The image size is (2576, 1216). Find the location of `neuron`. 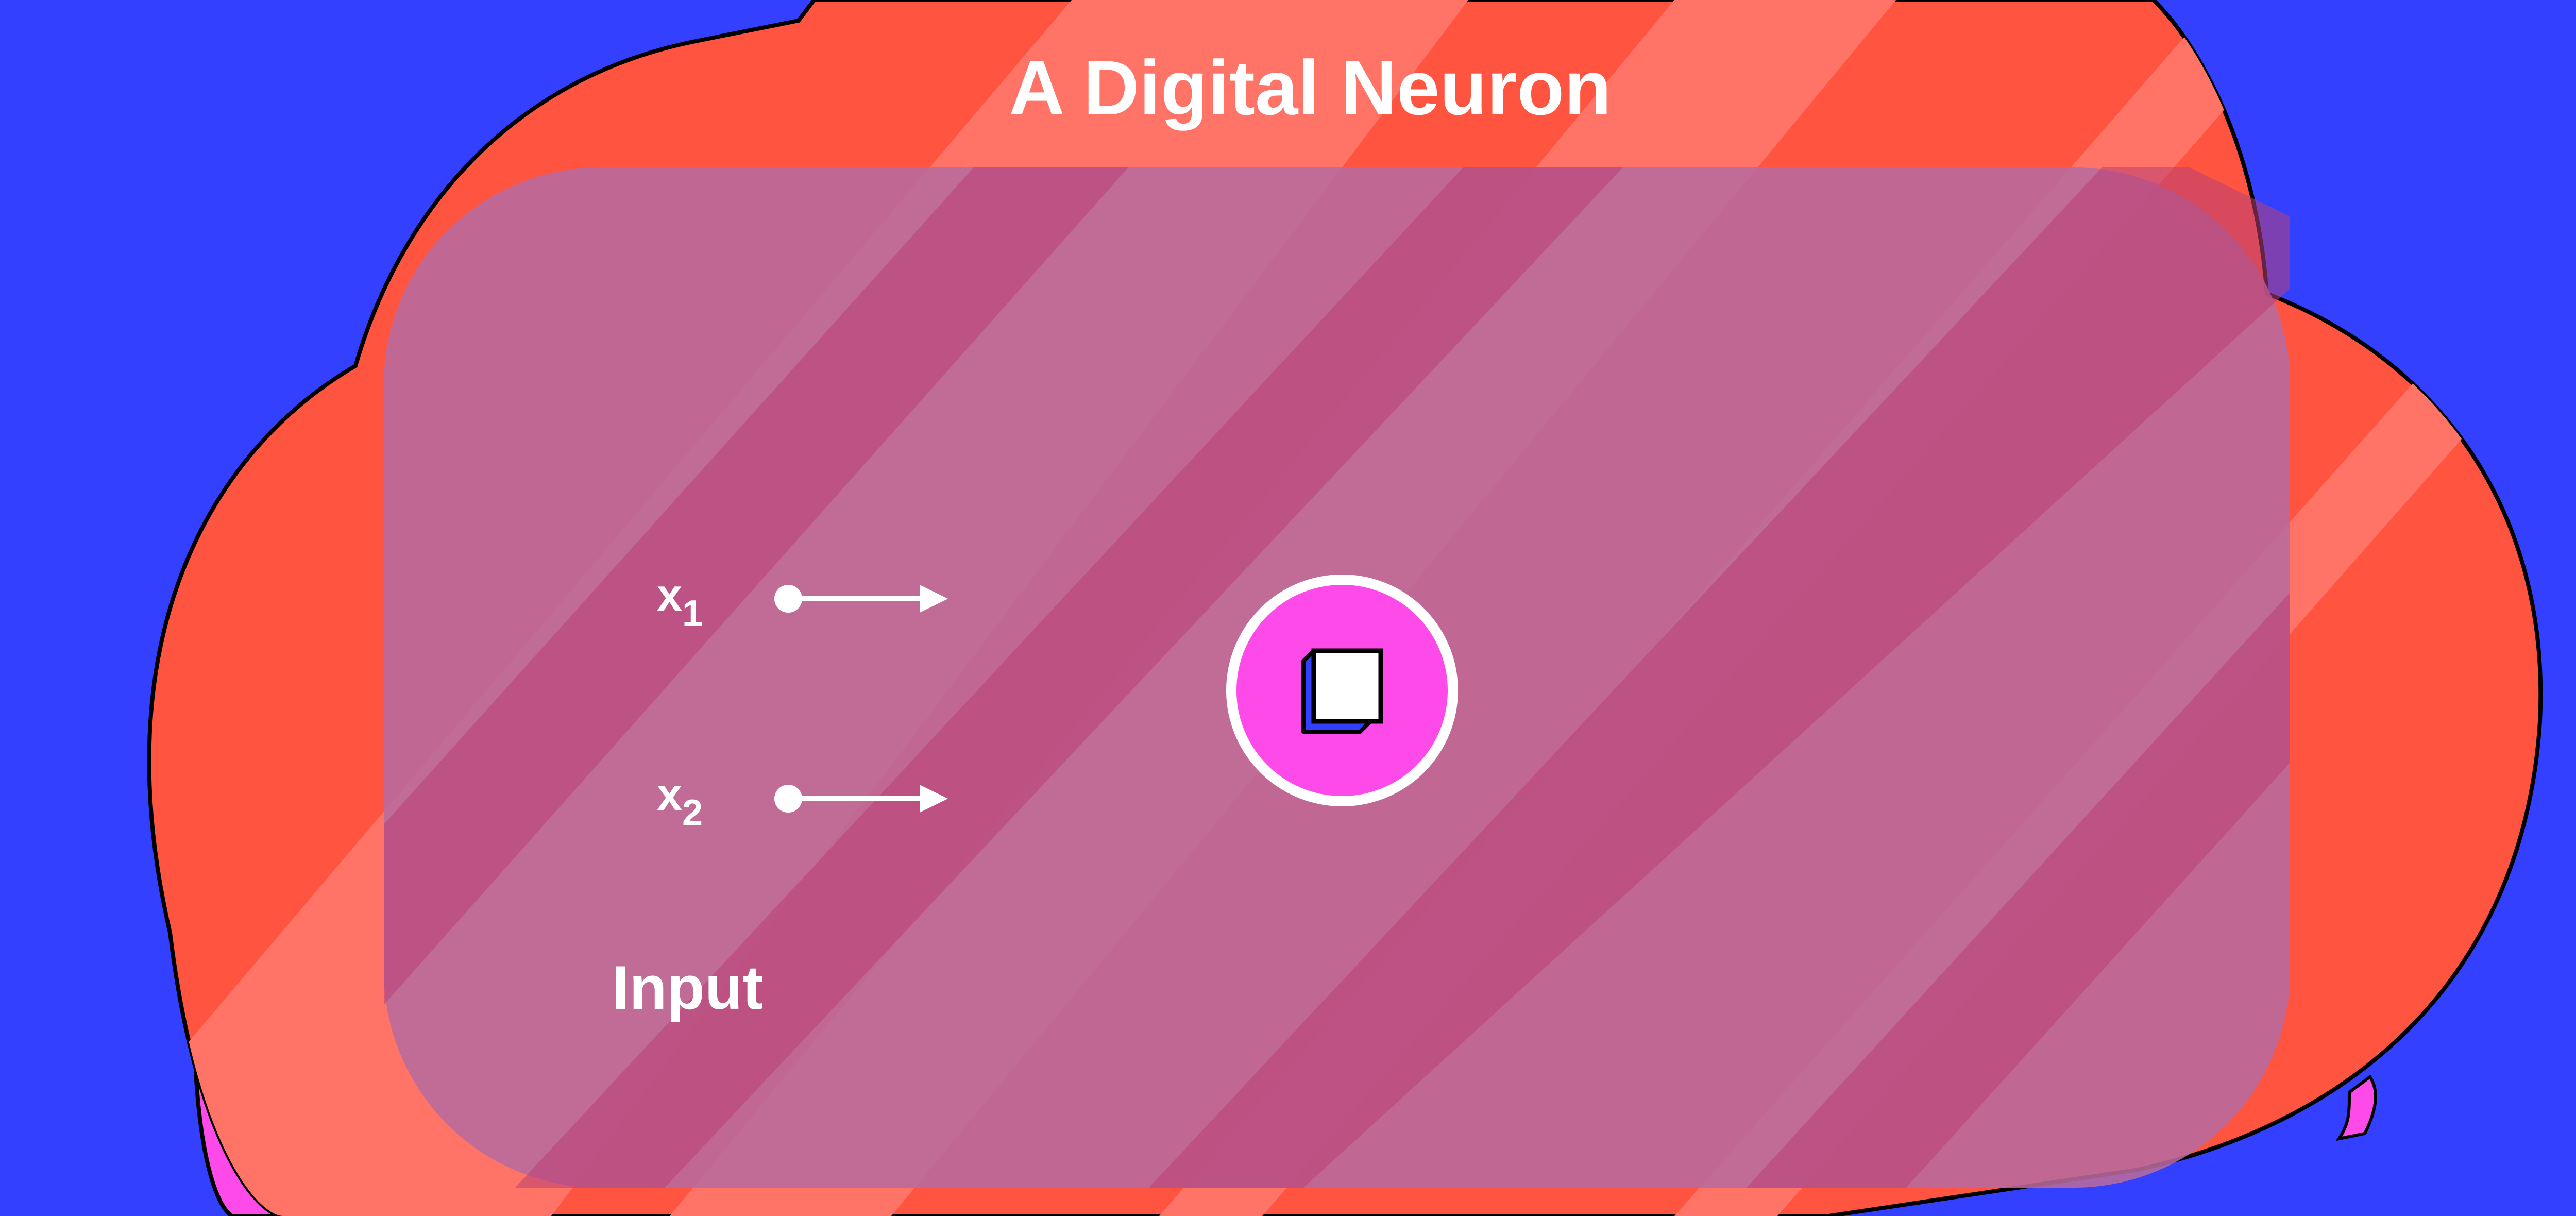

neuron is located at coordinates (1342, 690).